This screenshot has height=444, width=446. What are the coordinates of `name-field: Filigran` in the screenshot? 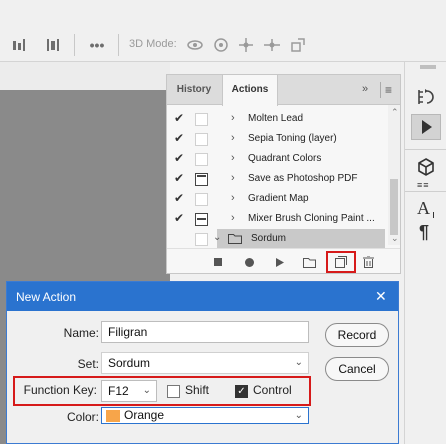 It's located at (205, 332).